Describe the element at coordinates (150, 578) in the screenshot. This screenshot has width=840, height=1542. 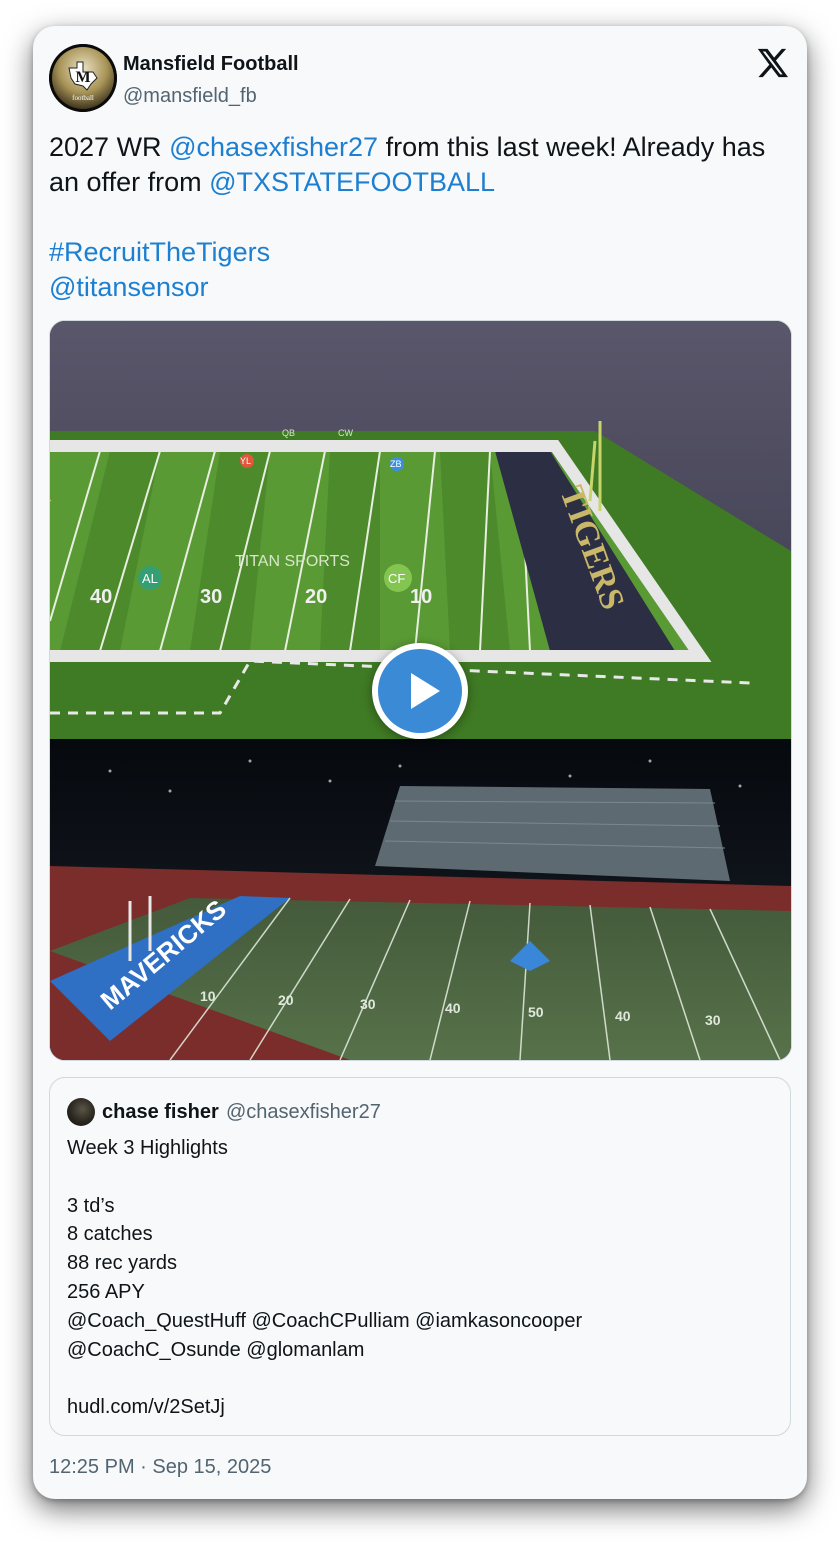
I see `svg-text: AL` at that location.